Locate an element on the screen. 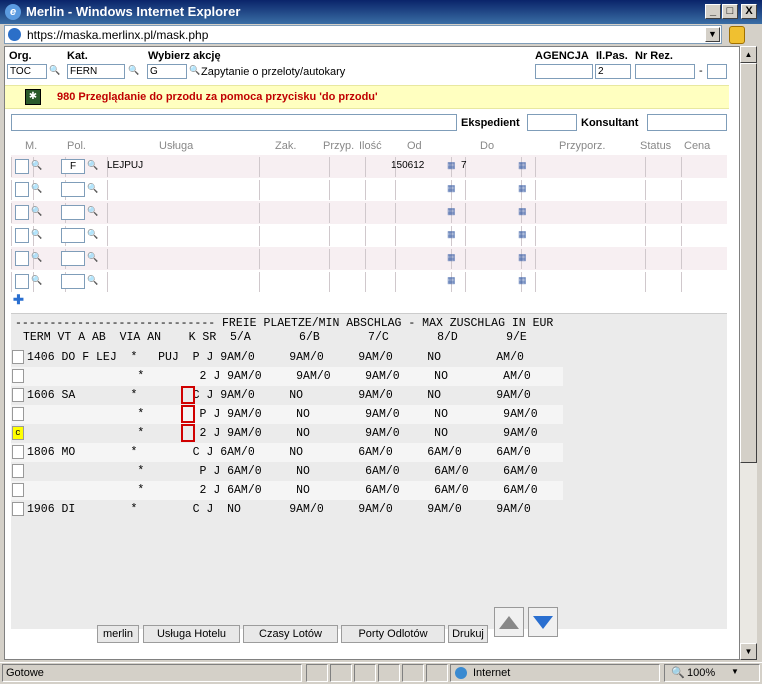 The height and width of the screenshot is (684, 762). departure-ports-button: Porty Odlotów is located at coordinates (393, 634).